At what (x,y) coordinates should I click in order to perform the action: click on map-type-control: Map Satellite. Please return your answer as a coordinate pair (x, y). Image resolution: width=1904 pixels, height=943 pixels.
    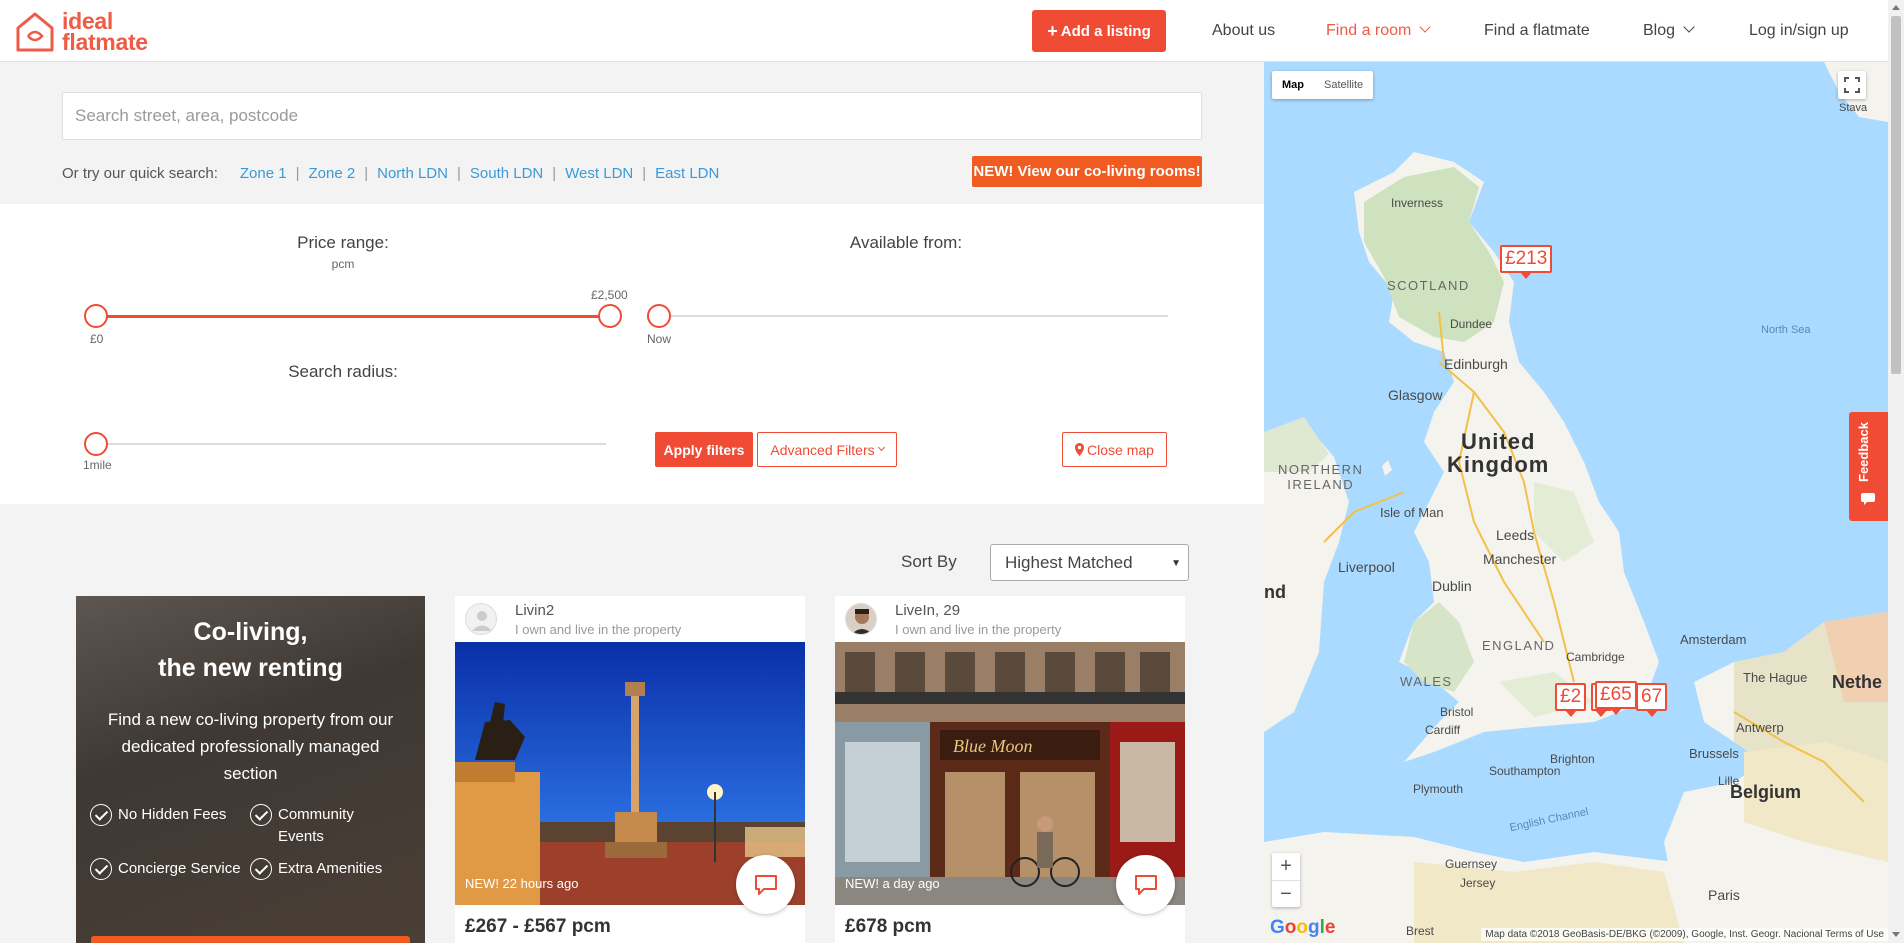
    Looking at the image, I should click on (1323, 85).